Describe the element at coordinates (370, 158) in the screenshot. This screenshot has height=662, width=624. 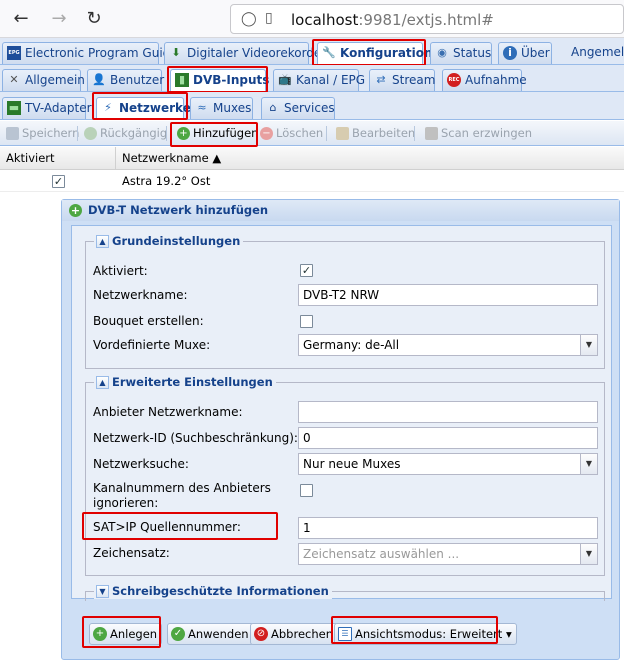
I see `column-network-name: Netzwerkname ▲` at that location.